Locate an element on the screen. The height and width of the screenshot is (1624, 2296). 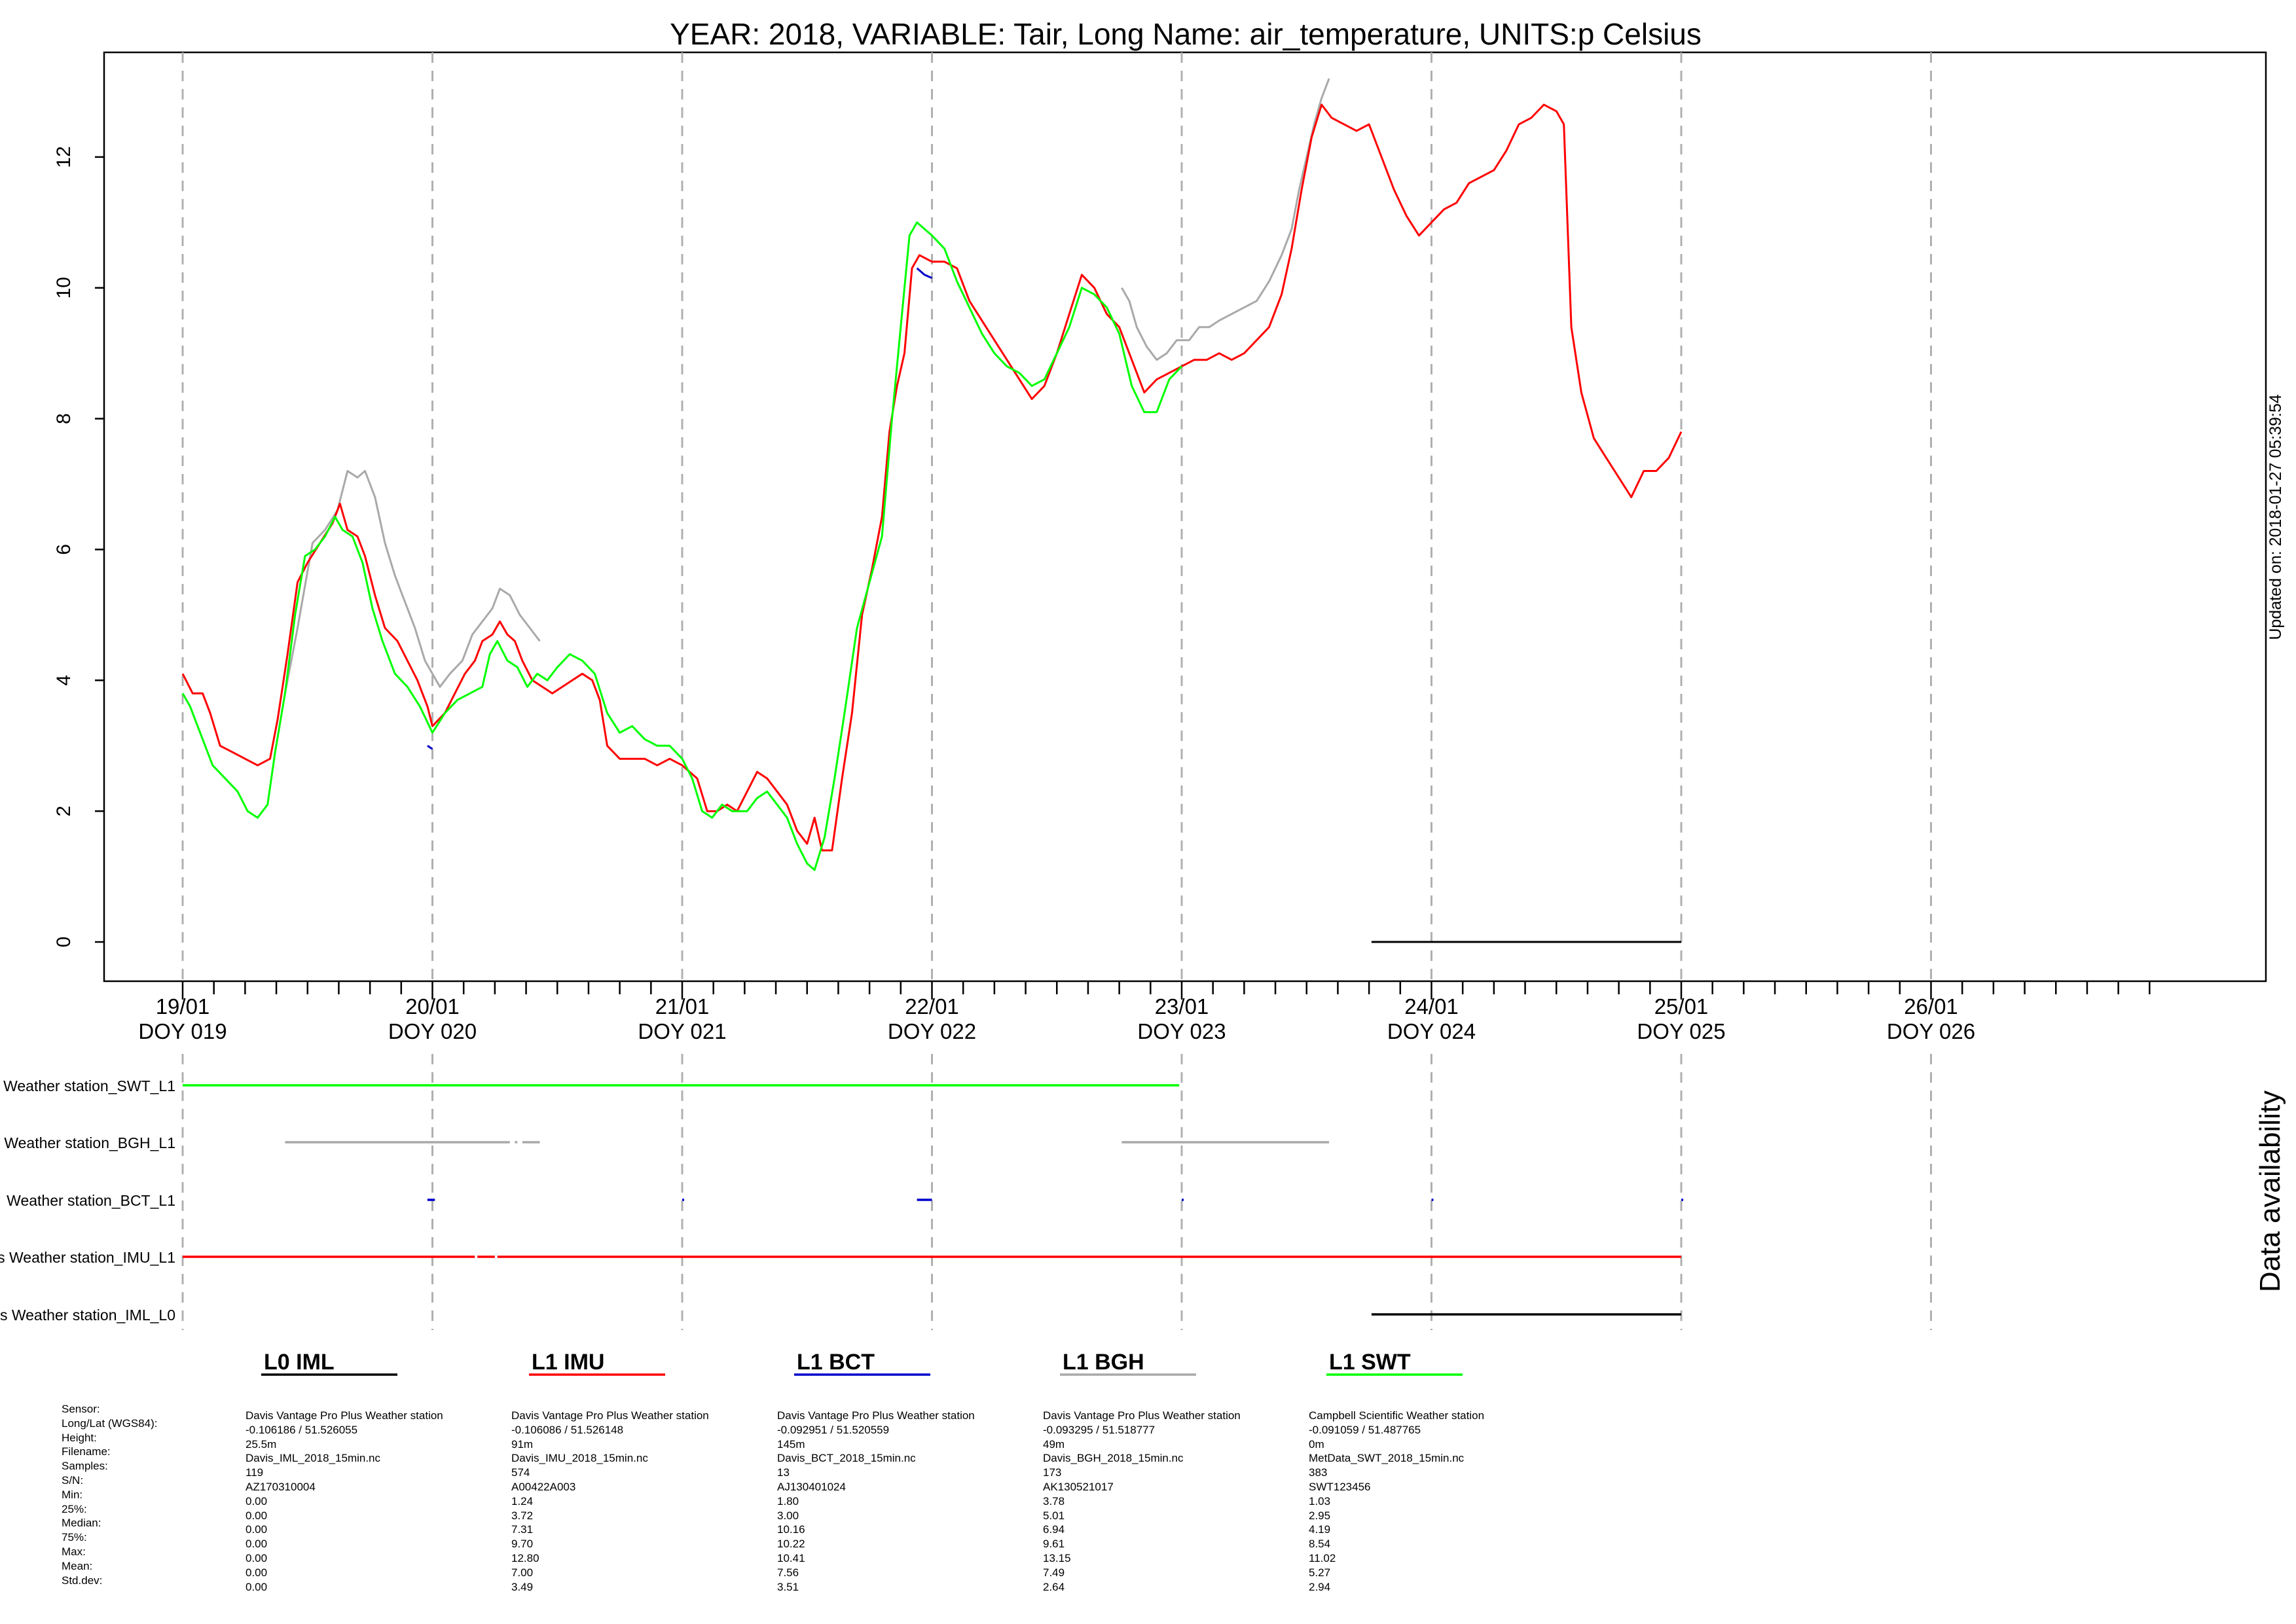
sensor-cell: Std.dev: is located at coordinates (82, 1580).